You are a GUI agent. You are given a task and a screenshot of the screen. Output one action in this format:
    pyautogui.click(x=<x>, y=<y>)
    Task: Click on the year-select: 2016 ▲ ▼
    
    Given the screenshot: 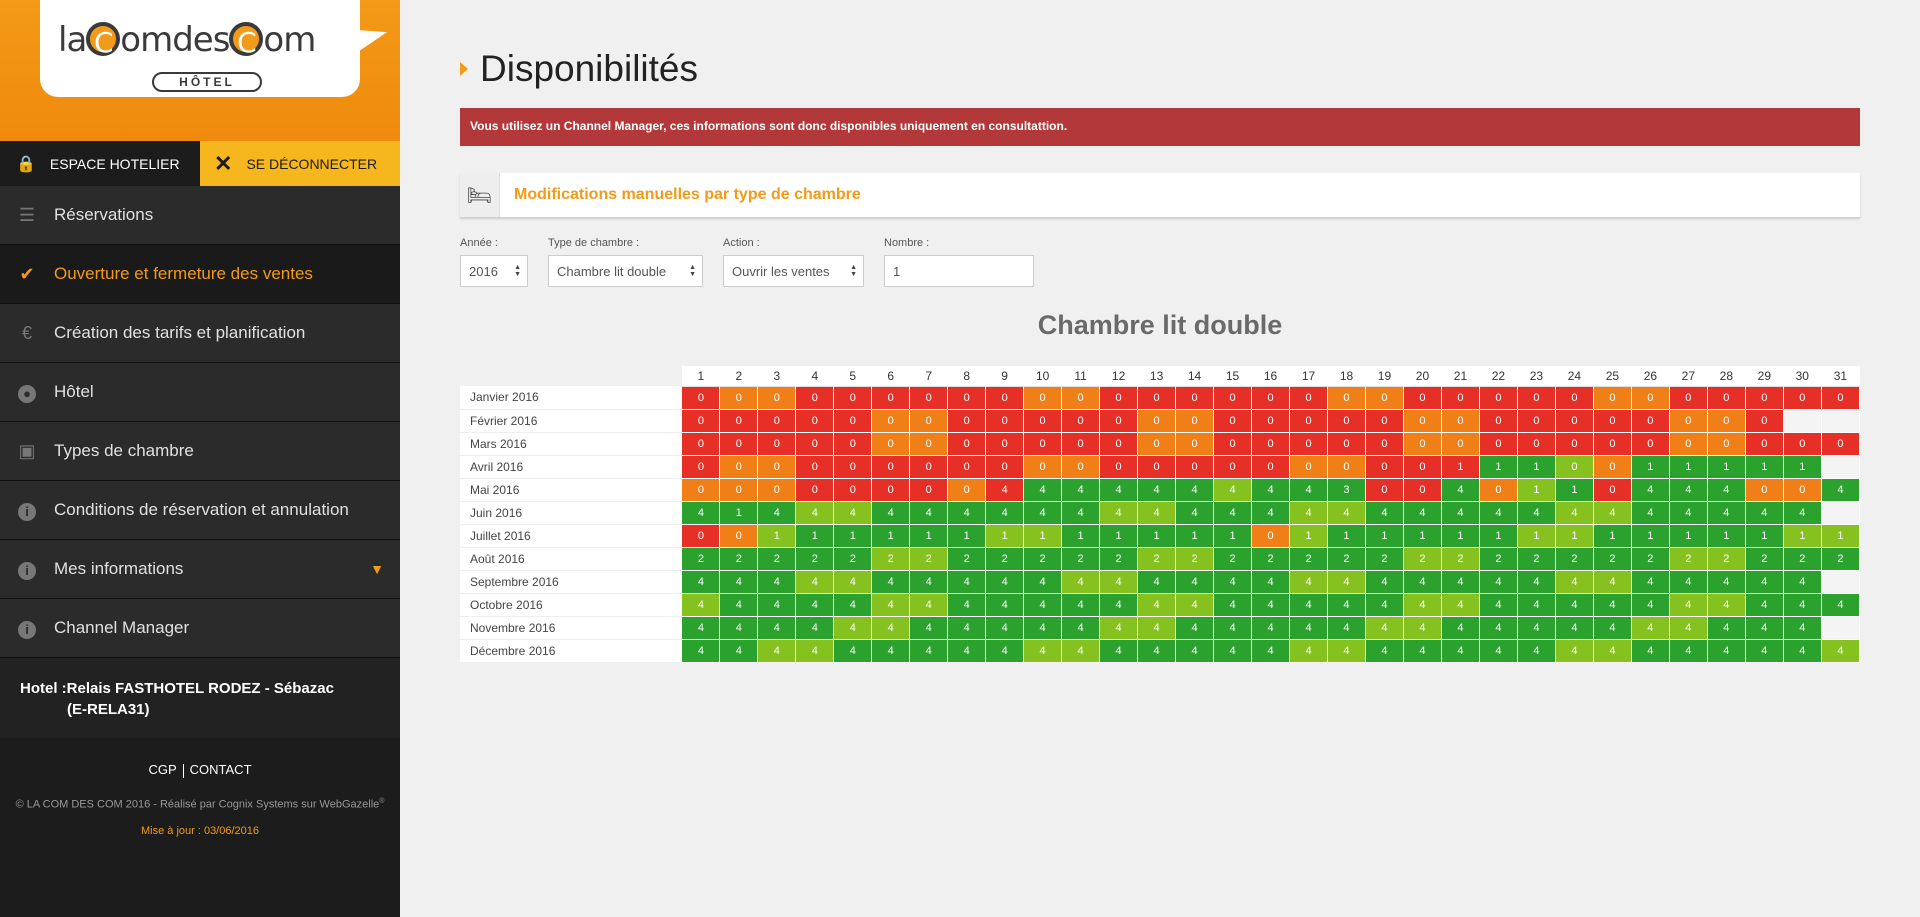 What is the action you would take?
    pyautogui.click(x=494, y=271)
    